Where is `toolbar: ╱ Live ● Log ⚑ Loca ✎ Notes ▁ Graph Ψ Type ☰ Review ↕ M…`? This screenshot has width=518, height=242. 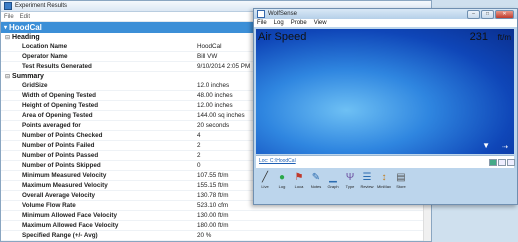
toolbar: ╱ Live ● Log ⚑ Loca ✎ Notes ▁ Graph Ψ Type ☰ Review ↕ M… is located at coordinates (385, 186).